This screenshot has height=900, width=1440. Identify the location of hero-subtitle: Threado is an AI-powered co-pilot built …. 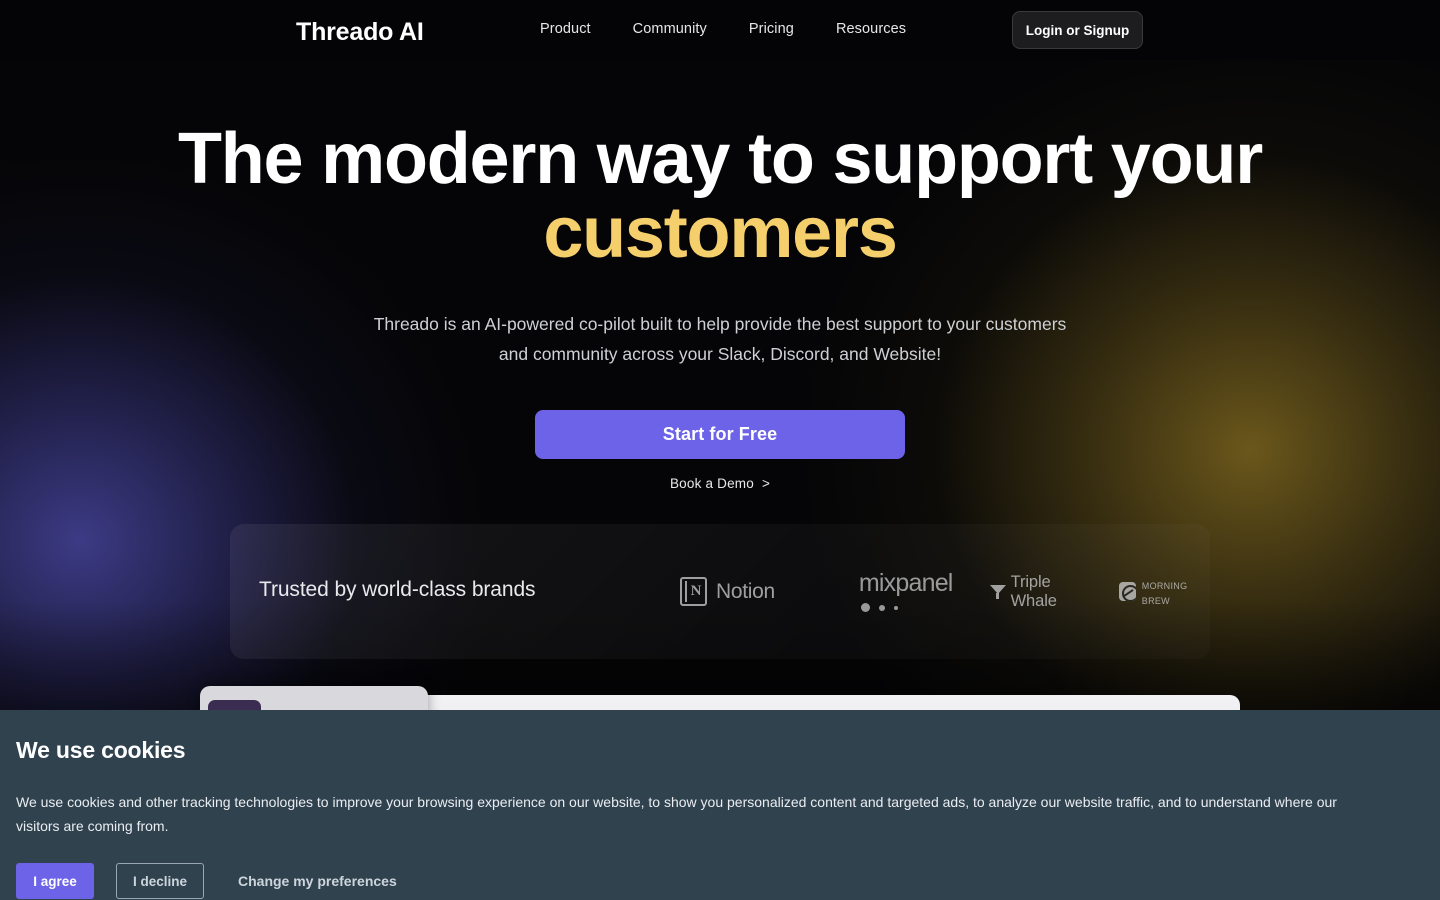
(720, 339).